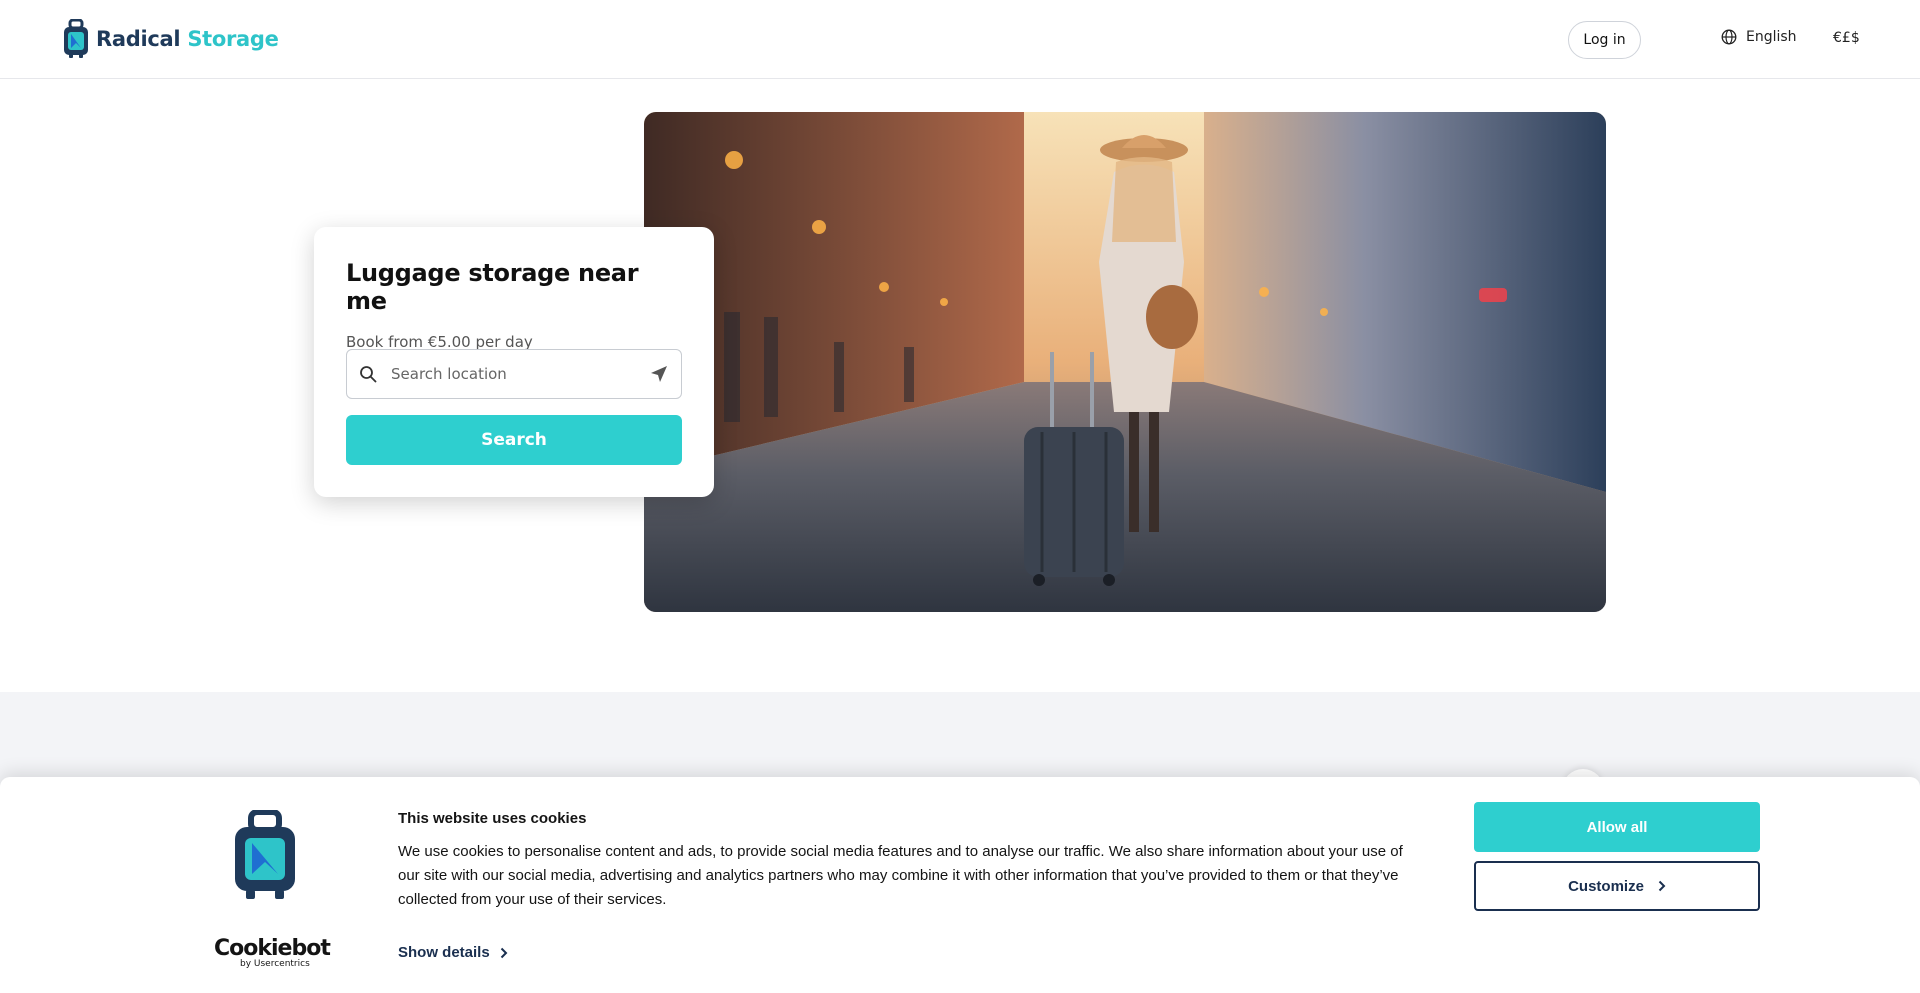 This screenshot has width=1920, height=993. What do you see at coordinates (1771, 37) in the screenshot?
I see `language-label: English` at bounding box center [1771, 37].